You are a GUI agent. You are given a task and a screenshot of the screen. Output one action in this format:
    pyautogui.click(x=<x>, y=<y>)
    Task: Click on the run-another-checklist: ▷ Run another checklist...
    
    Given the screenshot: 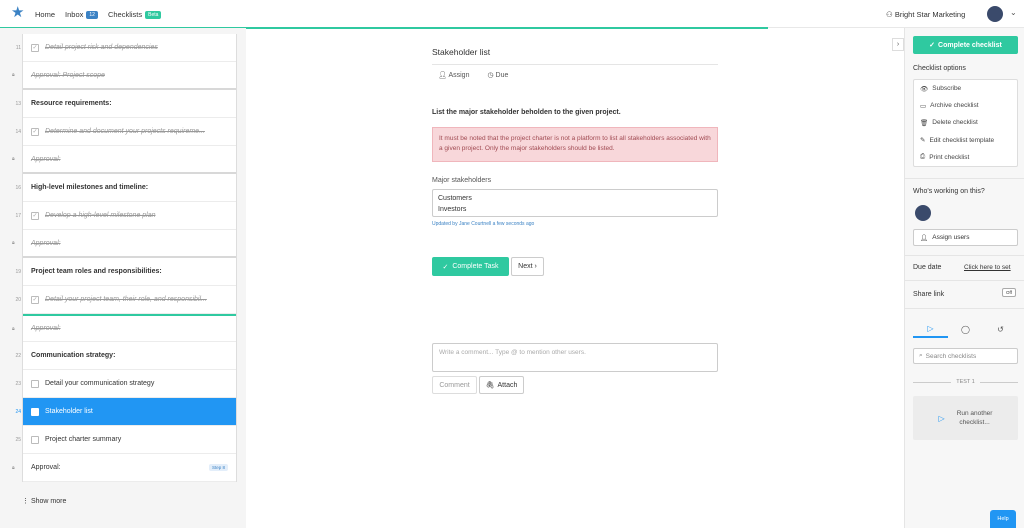 What is the action you would take?
    pyautogui.click(x=965, y=418)
    